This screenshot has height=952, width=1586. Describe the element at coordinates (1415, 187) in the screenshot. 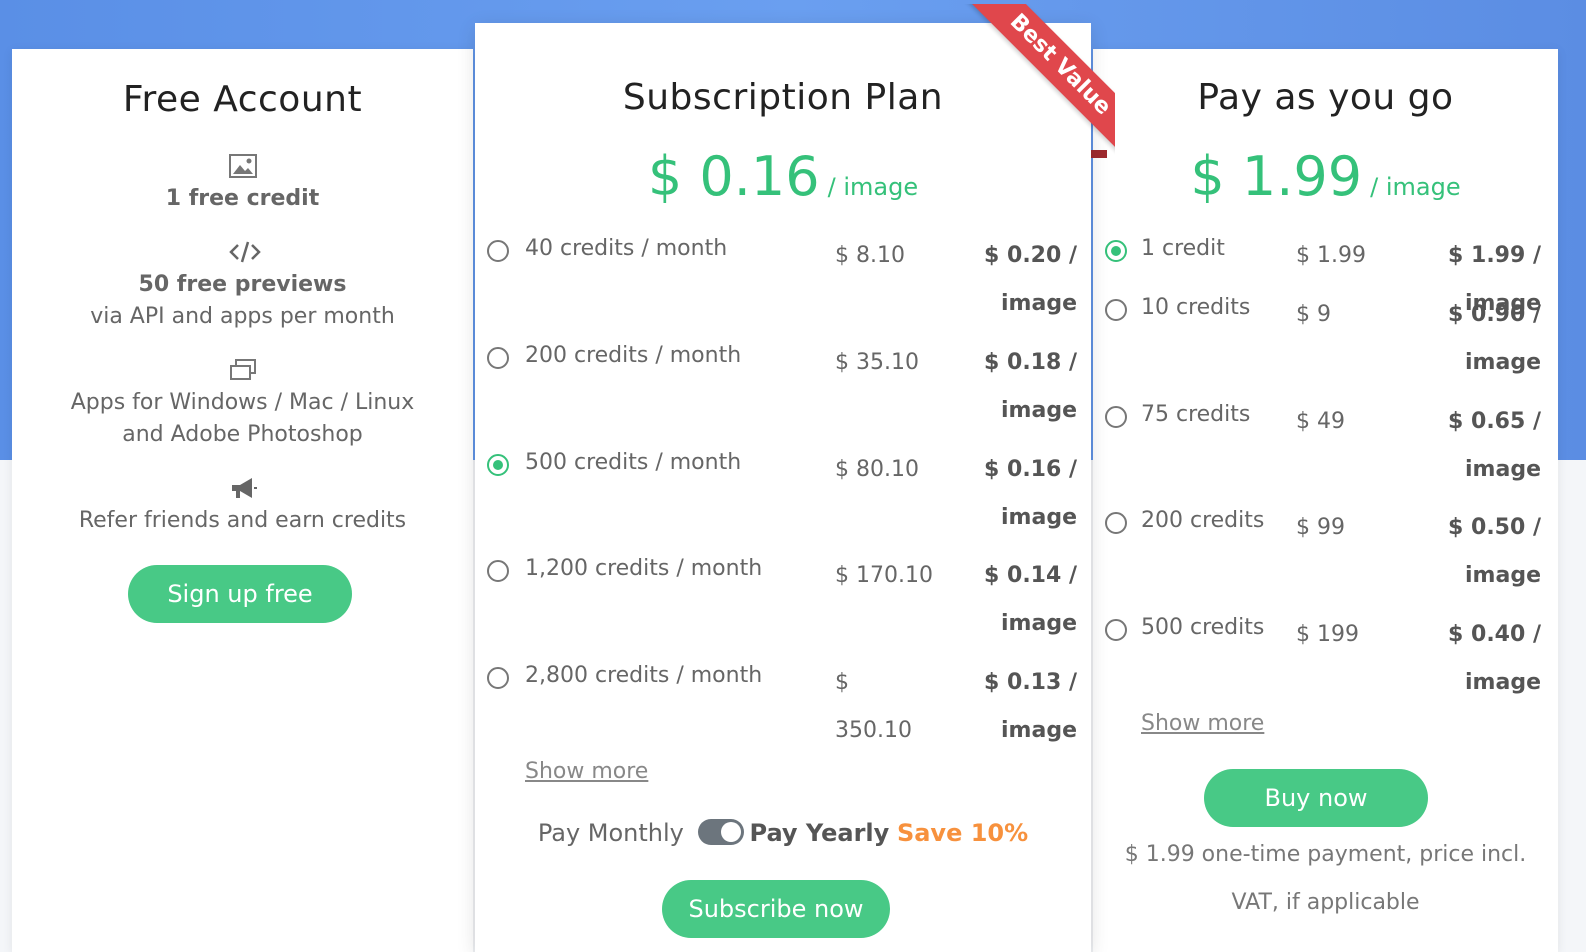

I see `payg-price-unit: / image` at that location.